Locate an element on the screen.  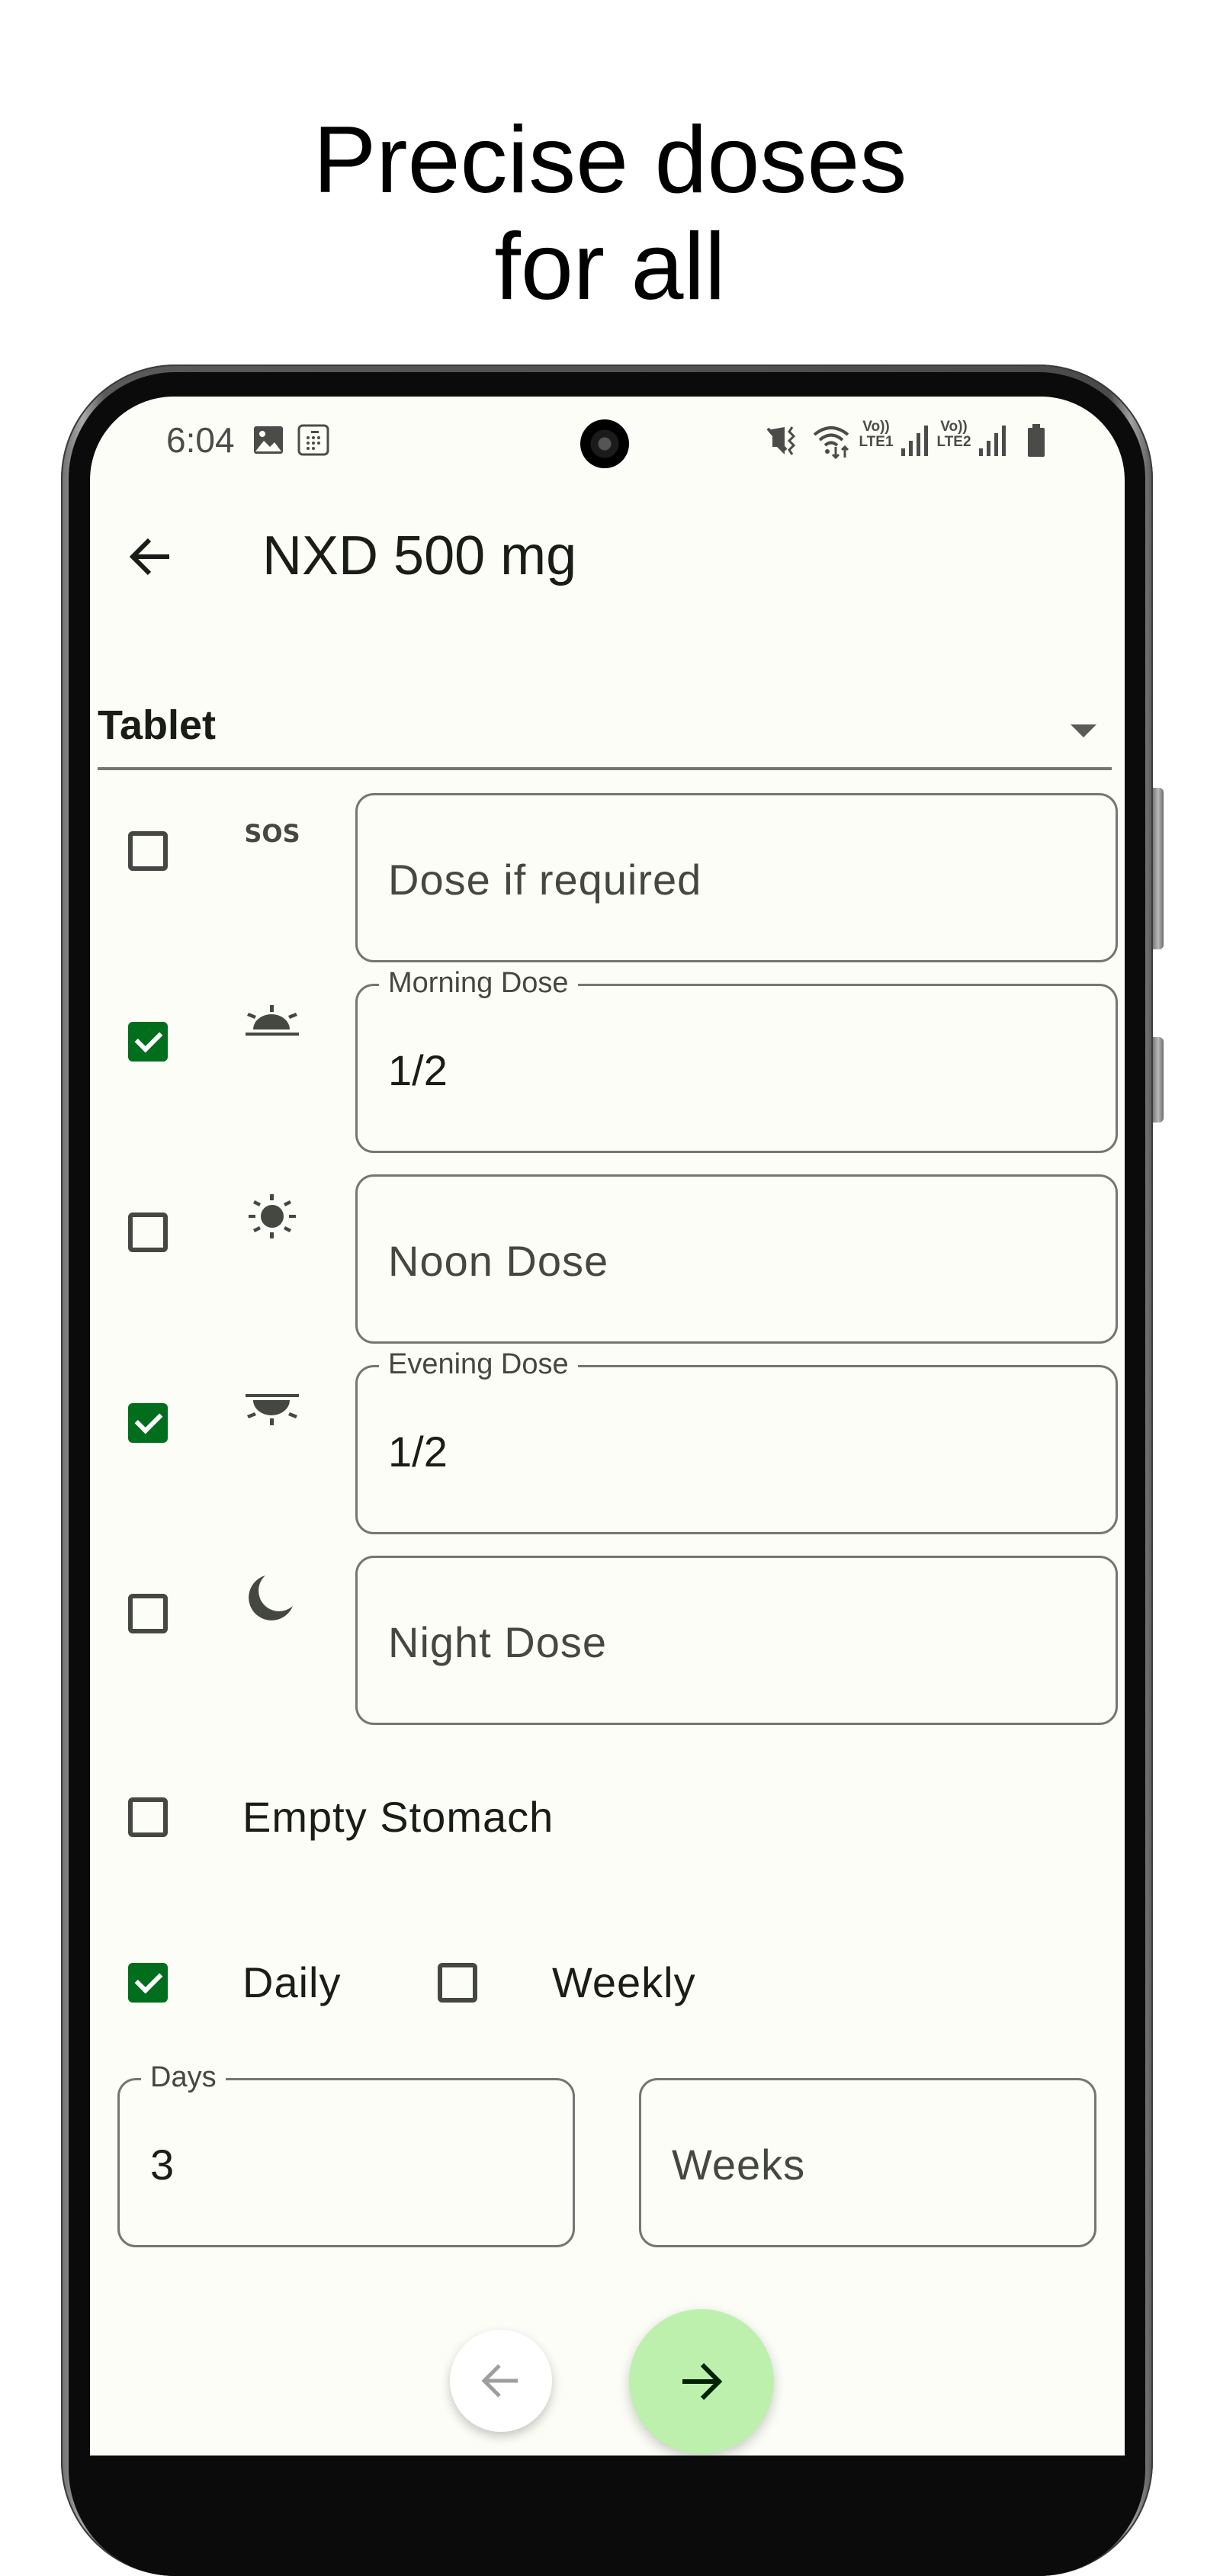
empty-stomach-checkbox is located at coordinates (148, 1817).